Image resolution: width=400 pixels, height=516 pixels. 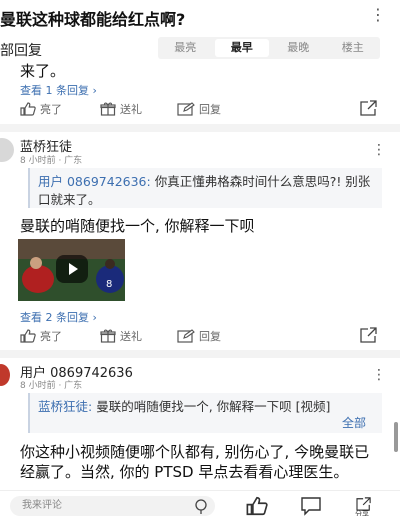 I want to click on sort-tabs: 最亮 最早 最晚 楼主, so click(x=269, y=48).